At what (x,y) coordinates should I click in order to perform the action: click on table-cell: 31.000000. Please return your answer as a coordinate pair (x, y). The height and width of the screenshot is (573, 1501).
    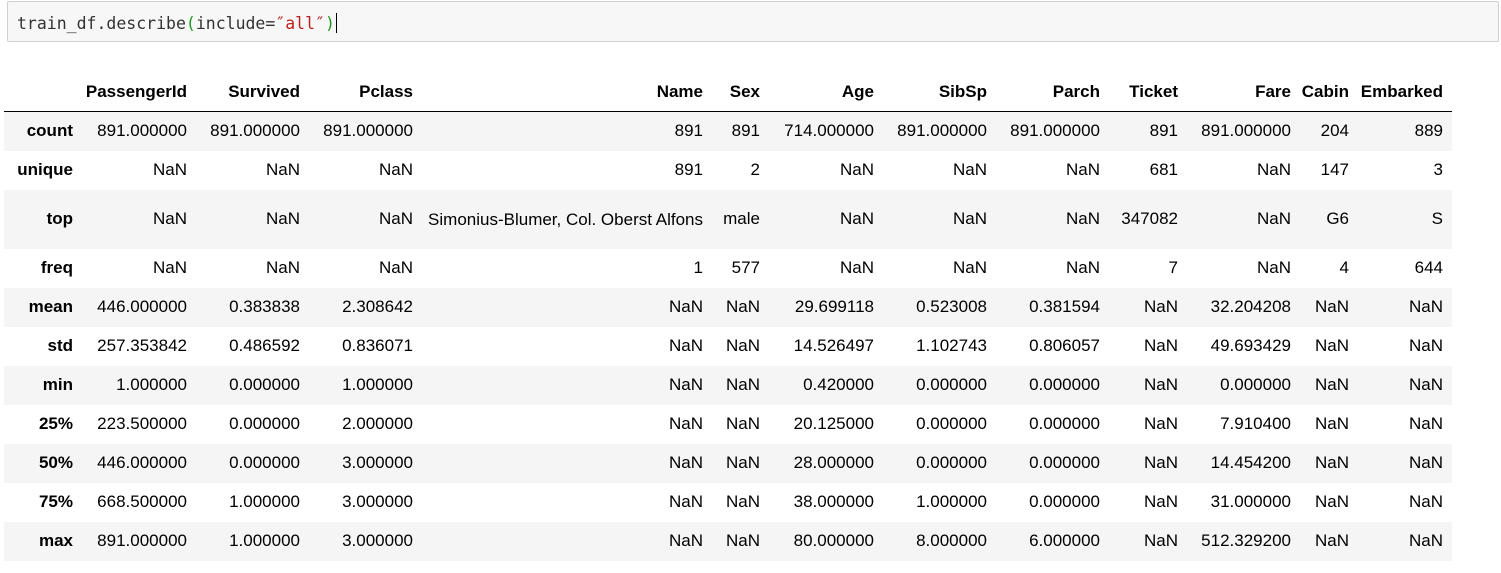
    Looking at the image, I should click on (1250, 501).